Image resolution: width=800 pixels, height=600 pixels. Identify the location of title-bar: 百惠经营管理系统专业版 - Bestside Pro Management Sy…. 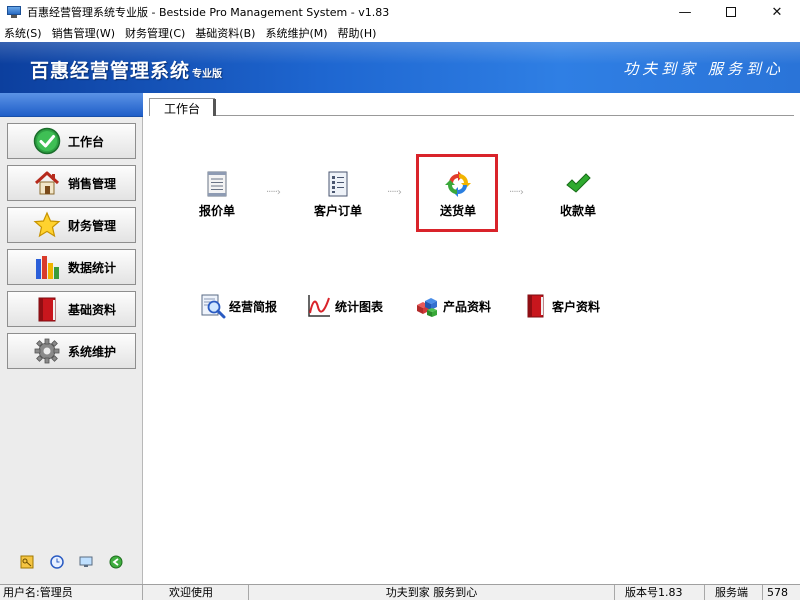
(400, 12).